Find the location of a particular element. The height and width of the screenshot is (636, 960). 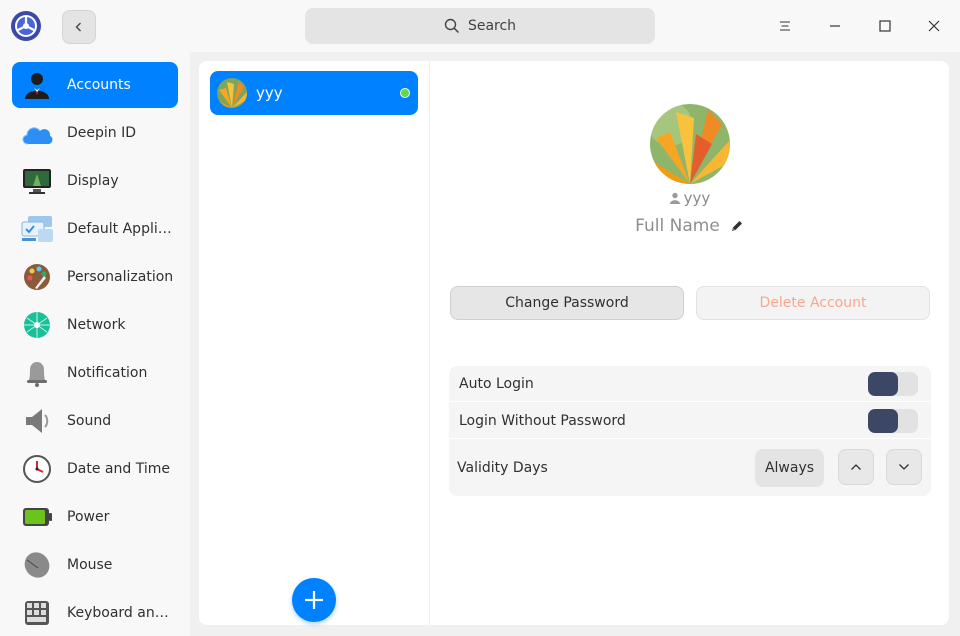

sidebar-item-deepin-id: Deepin ID is located at coordinates (95, 133).